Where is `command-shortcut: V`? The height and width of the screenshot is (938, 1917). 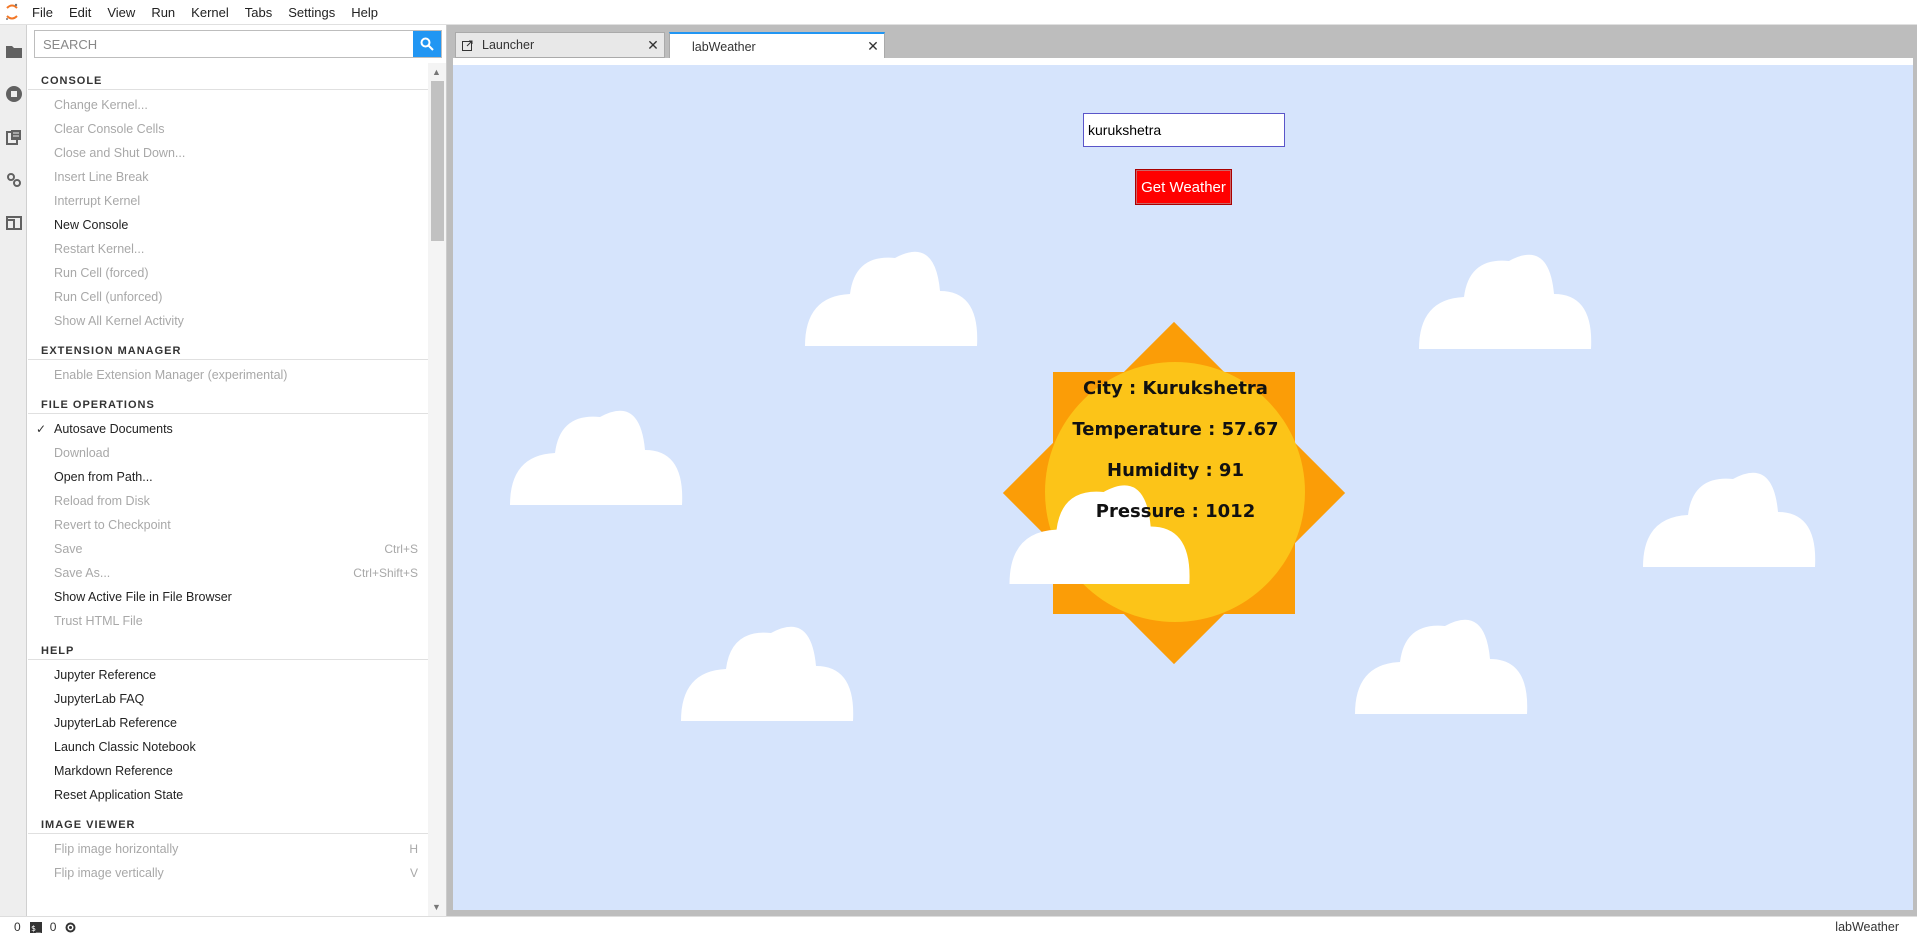
command-shortcut: V is located at coordinates (413, 873).